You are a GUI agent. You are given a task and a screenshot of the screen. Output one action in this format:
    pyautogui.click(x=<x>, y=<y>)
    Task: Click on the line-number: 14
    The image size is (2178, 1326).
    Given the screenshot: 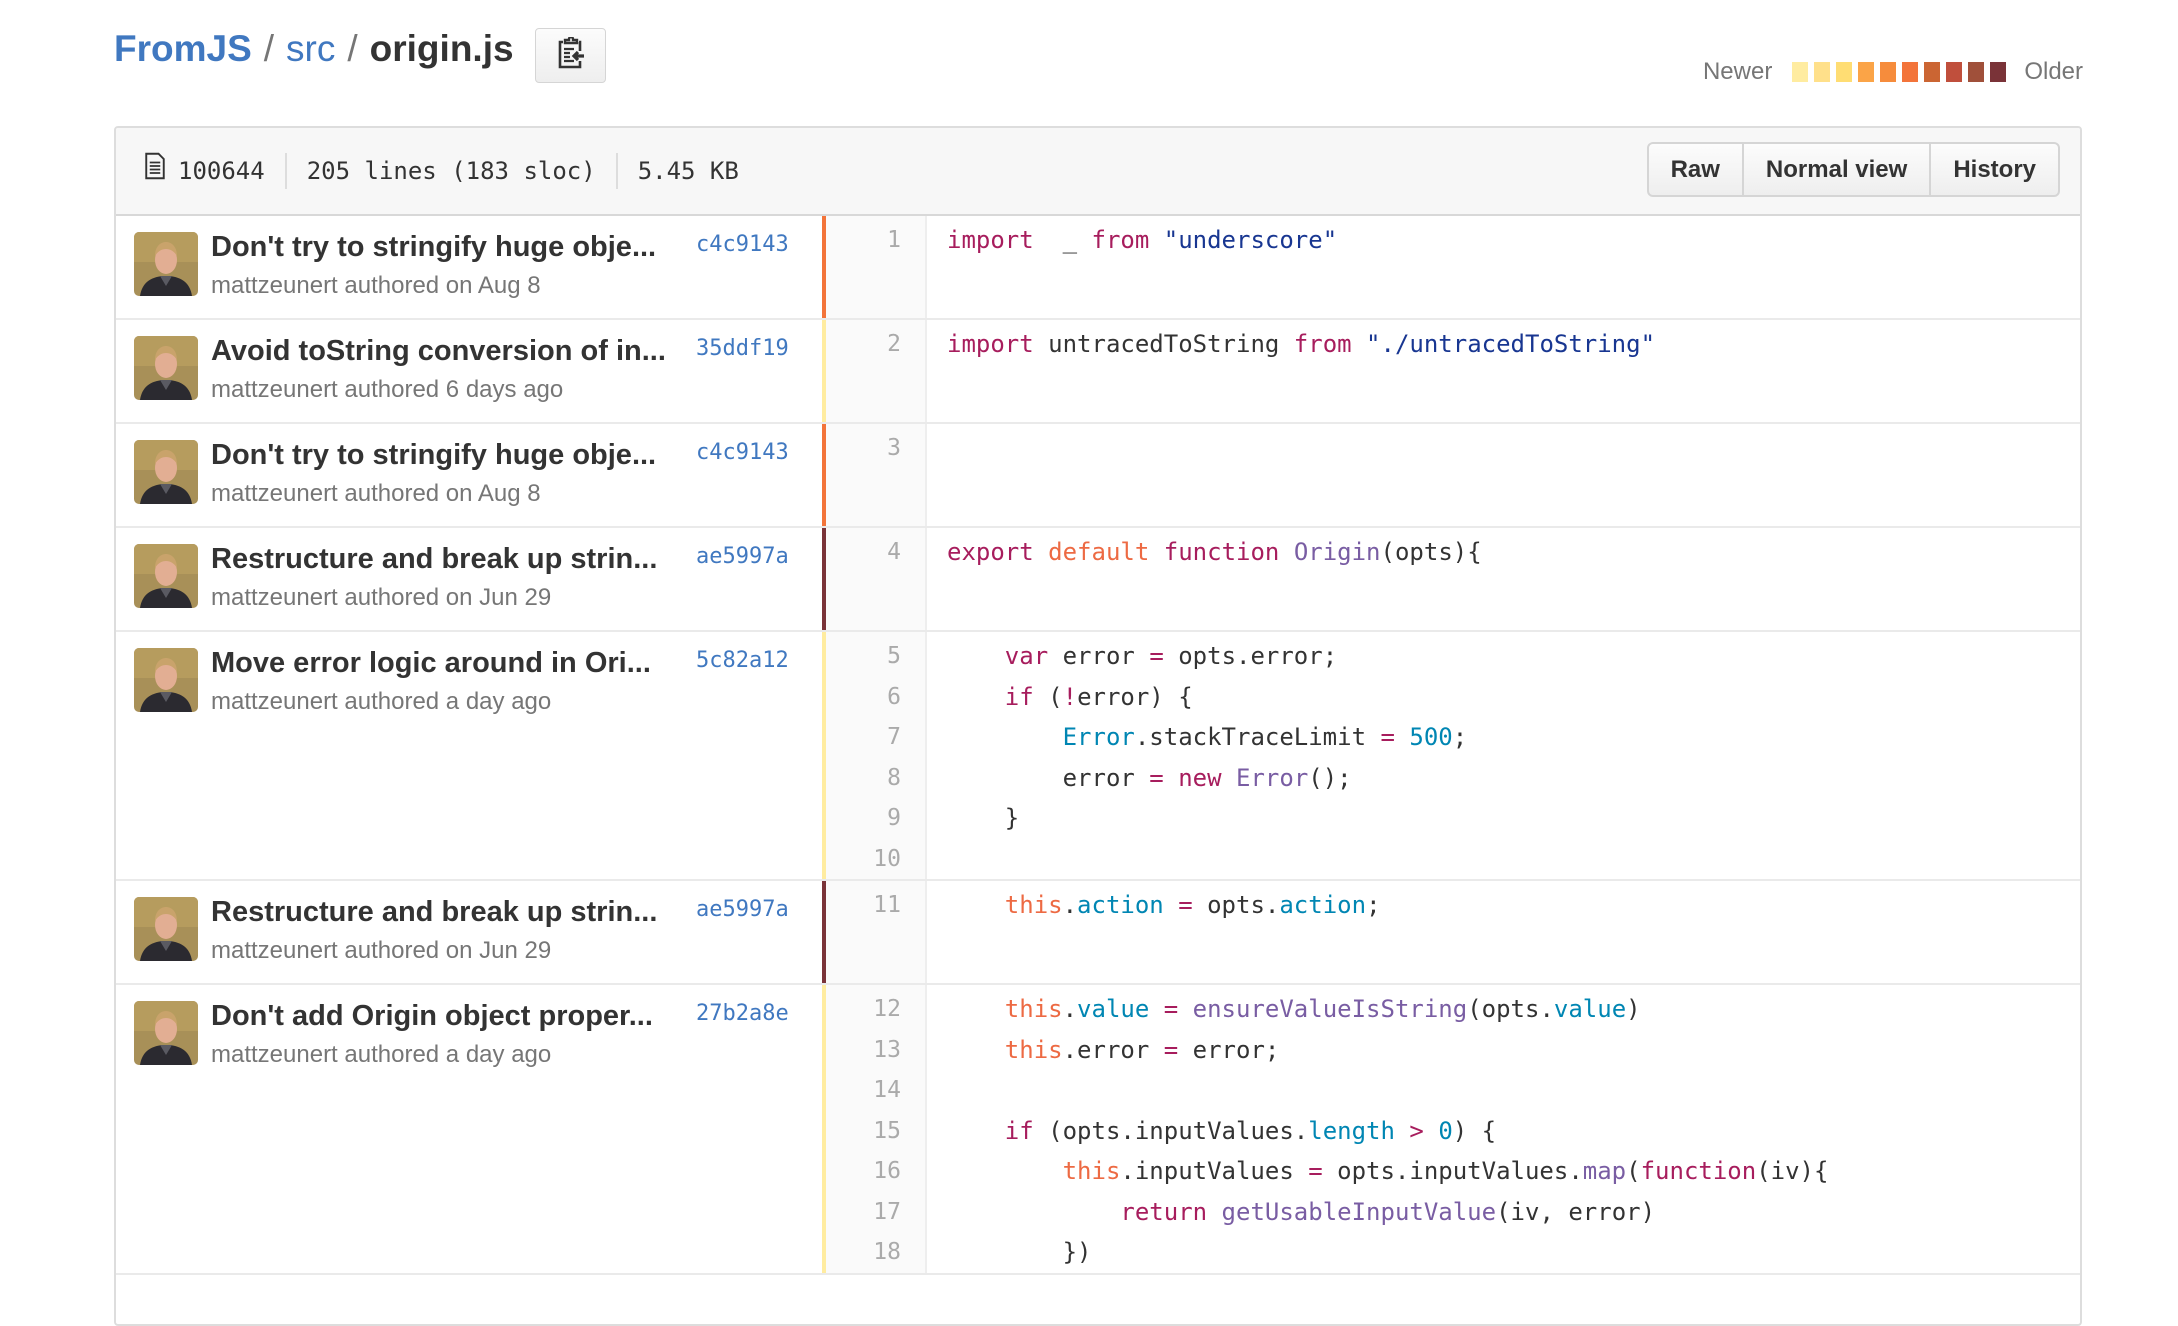 What is the action you would take?
    pyautogui.click(x=875, y=1090)
    